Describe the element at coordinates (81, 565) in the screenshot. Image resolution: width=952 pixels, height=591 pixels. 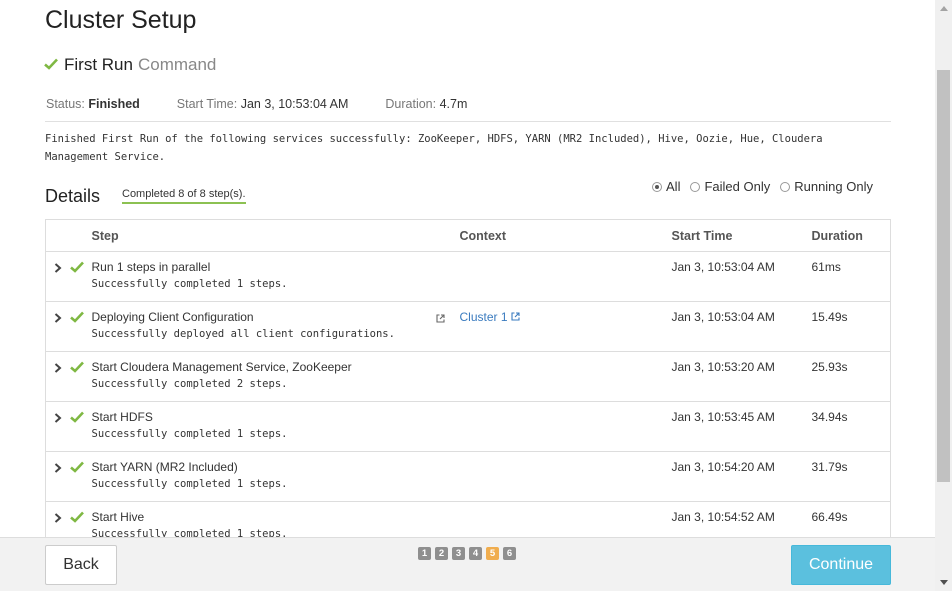
I see `back-button: Back` at that location.